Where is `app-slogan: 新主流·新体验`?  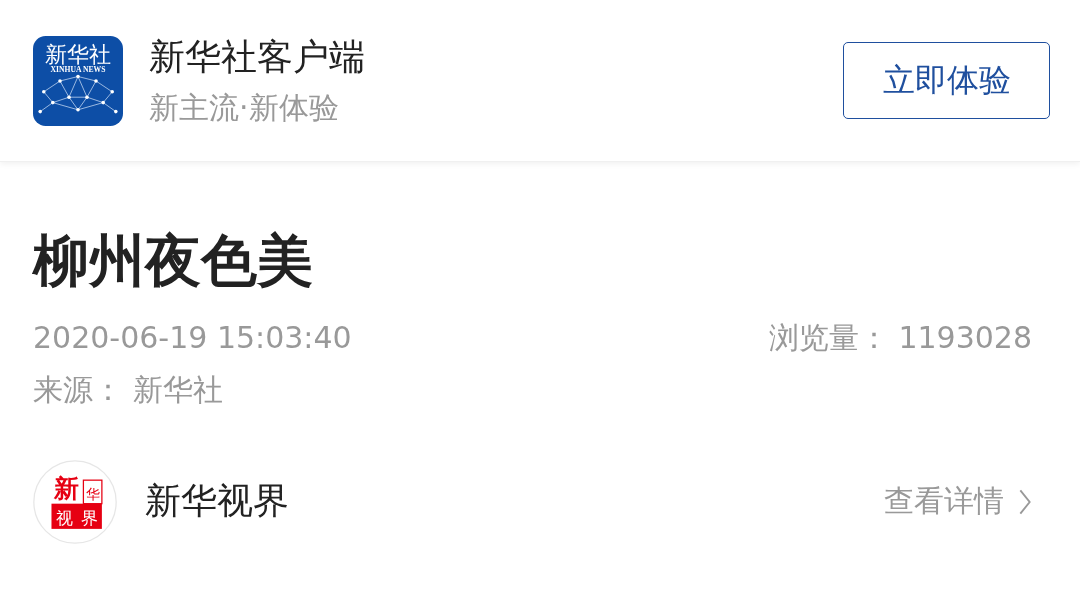 app-slogan: 新主流·新体验 is located at coordinates (244, 107).